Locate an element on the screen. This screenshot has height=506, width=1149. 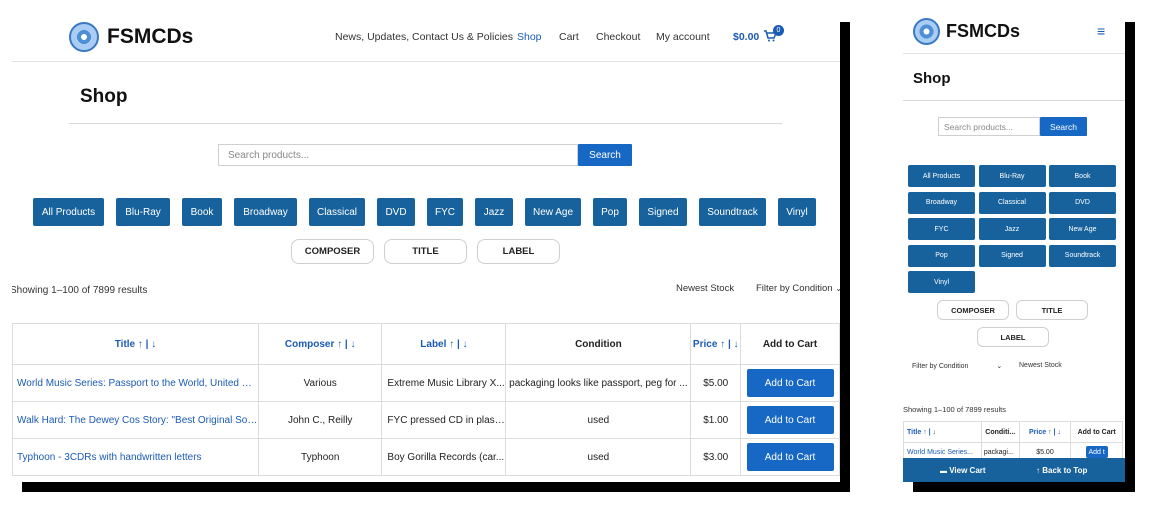
nav-news: News, Updates, Contact Us & Policies is located at coordinates (424, 37).